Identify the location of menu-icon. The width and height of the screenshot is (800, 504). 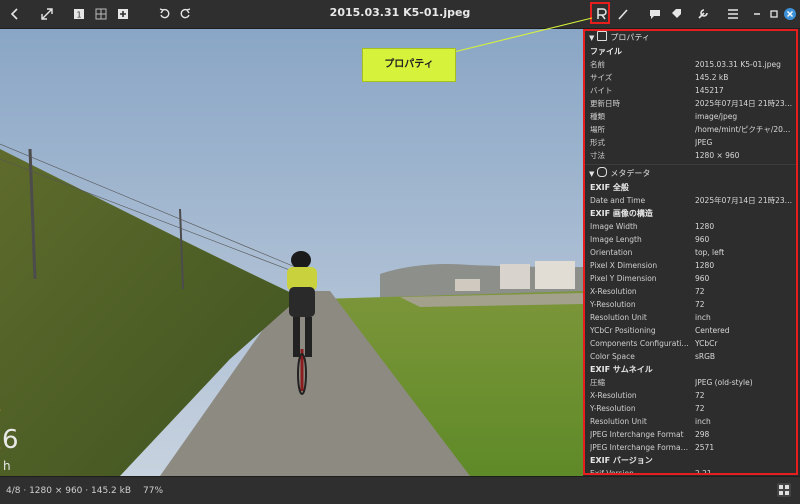
(733, 14).